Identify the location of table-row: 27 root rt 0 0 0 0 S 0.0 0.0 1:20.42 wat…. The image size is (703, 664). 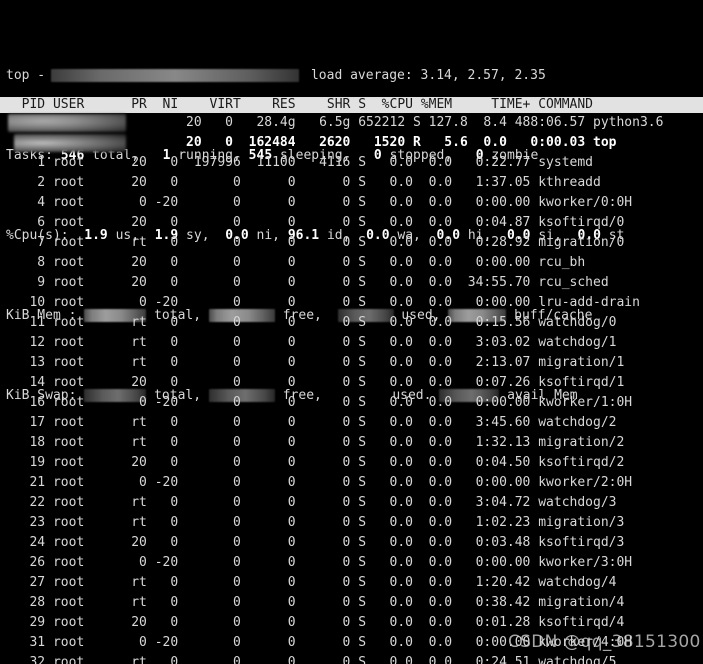
(351, 583).